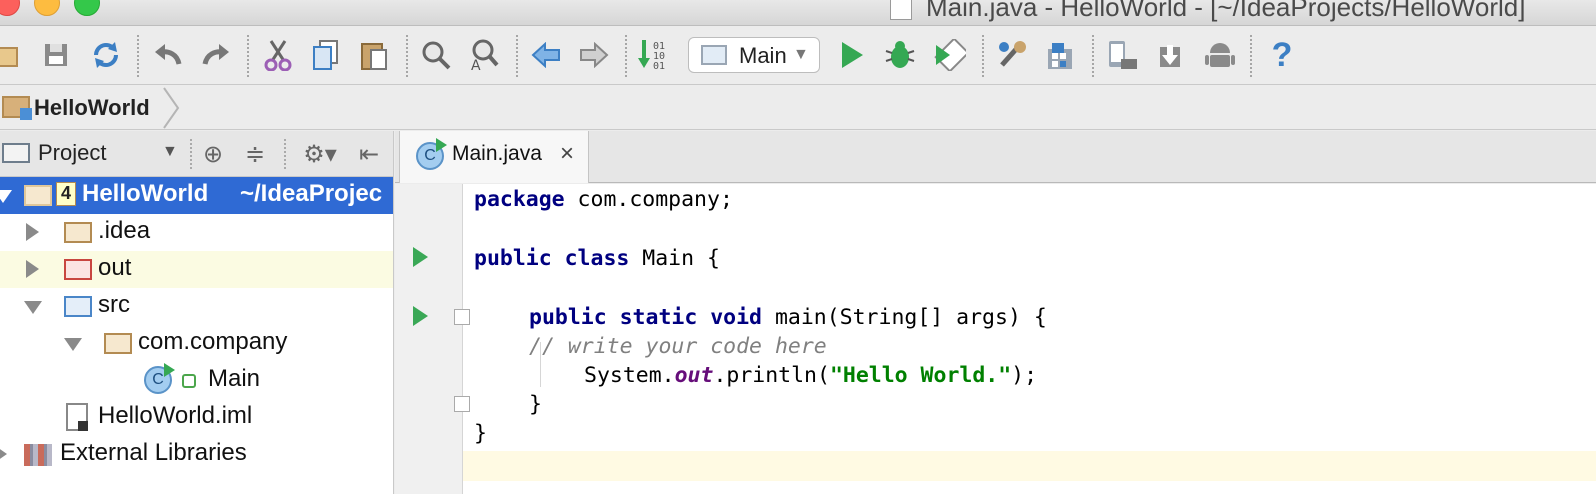 This screenshot has width=1596, height=494. I want to click on make-icon: 01 10 01, so click(656, 55).